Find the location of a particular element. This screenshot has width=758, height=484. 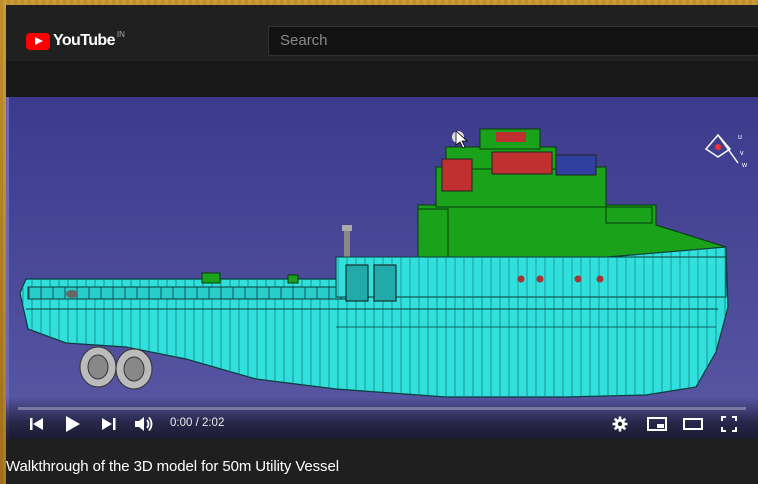

settings-button is located at coordinates (620, 424).